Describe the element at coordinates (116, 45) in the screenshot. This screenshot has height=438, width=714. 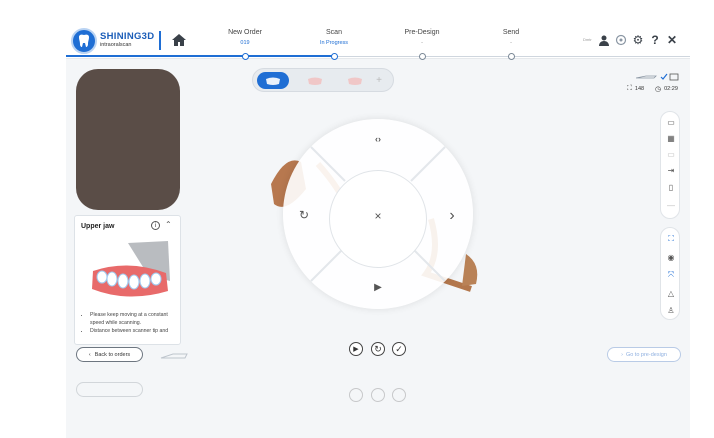
I see `brand-subtitle: intraoralscan` at that location.